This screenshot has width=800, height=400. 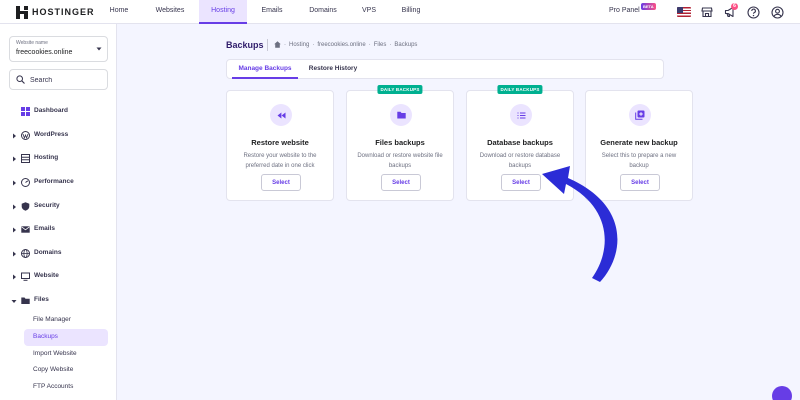 What do you see at coordinates (58, 230) in the screenshot?
I see `sidebar-item-emails: Emails` at bounding box center [58, 230].